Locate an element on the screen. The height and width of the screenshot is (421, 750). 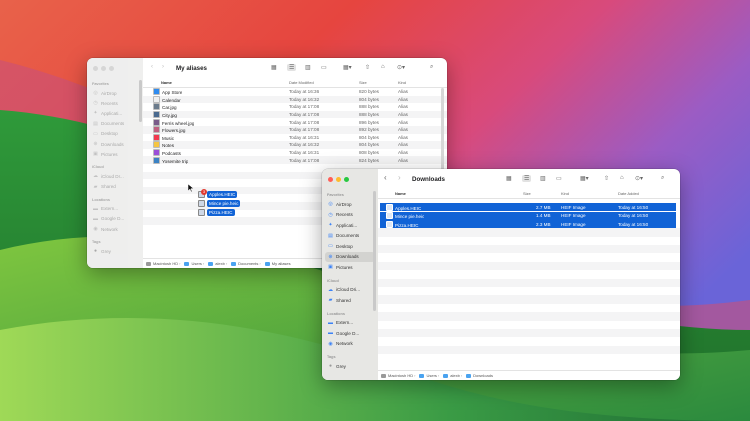
sidebar-section-title: iCloud is located at coordinates (333, 280).